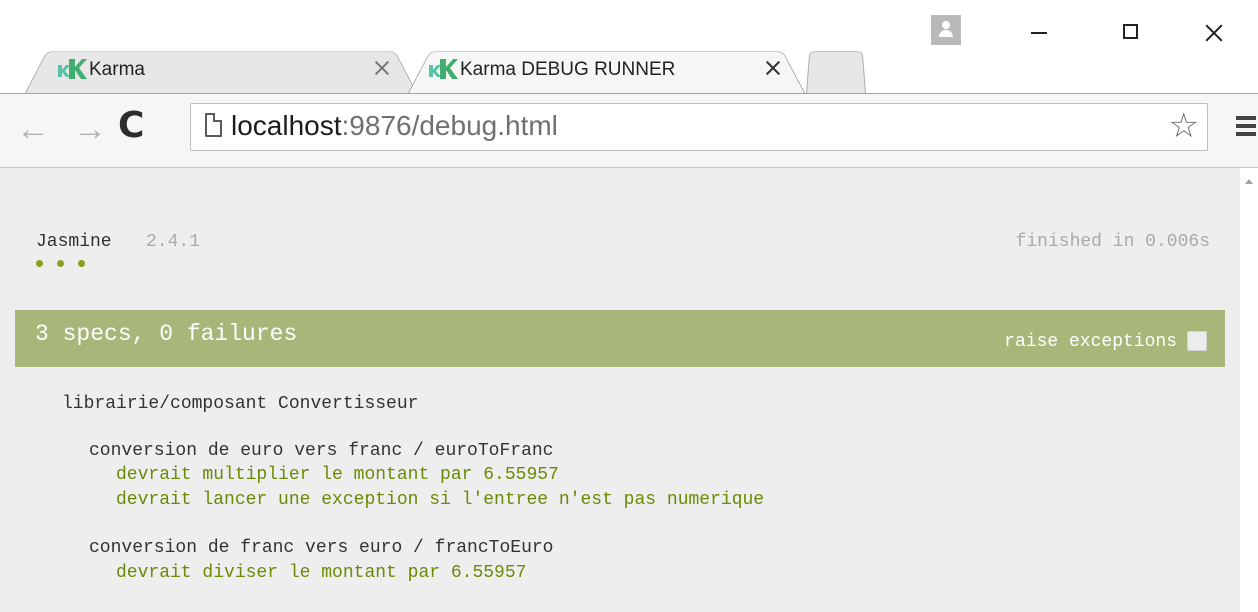  Describe the element at coordinates (1090, 342) in the screenshot. I see `raise-exceptions-label: raise exceptions` at that location.